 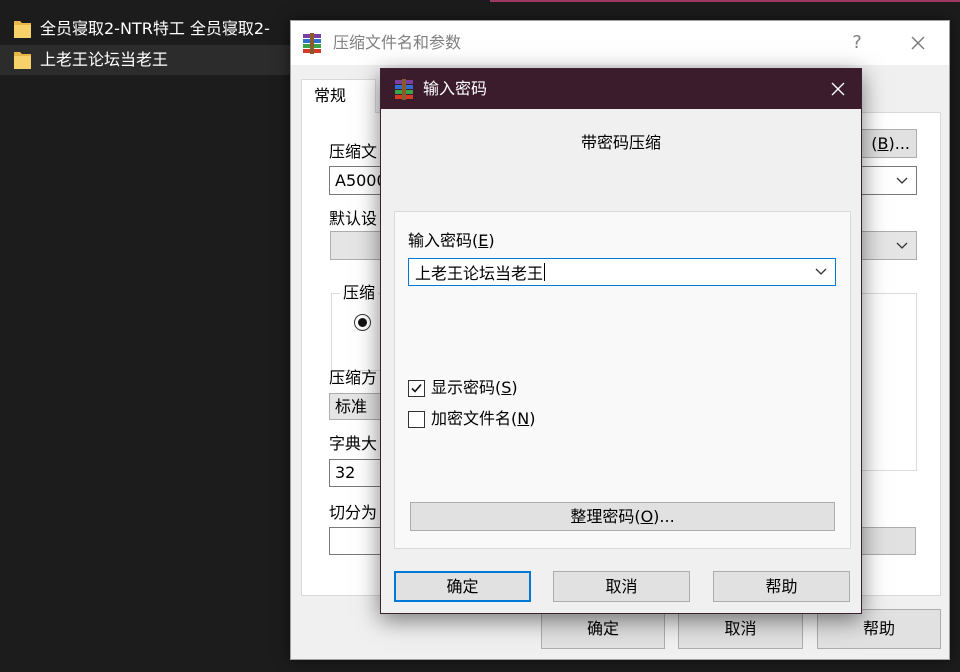 What do you see at coordinates (361, 180) in the screenshot?
I see `archive-name-value: A5000` at bounding box center [361, 180].